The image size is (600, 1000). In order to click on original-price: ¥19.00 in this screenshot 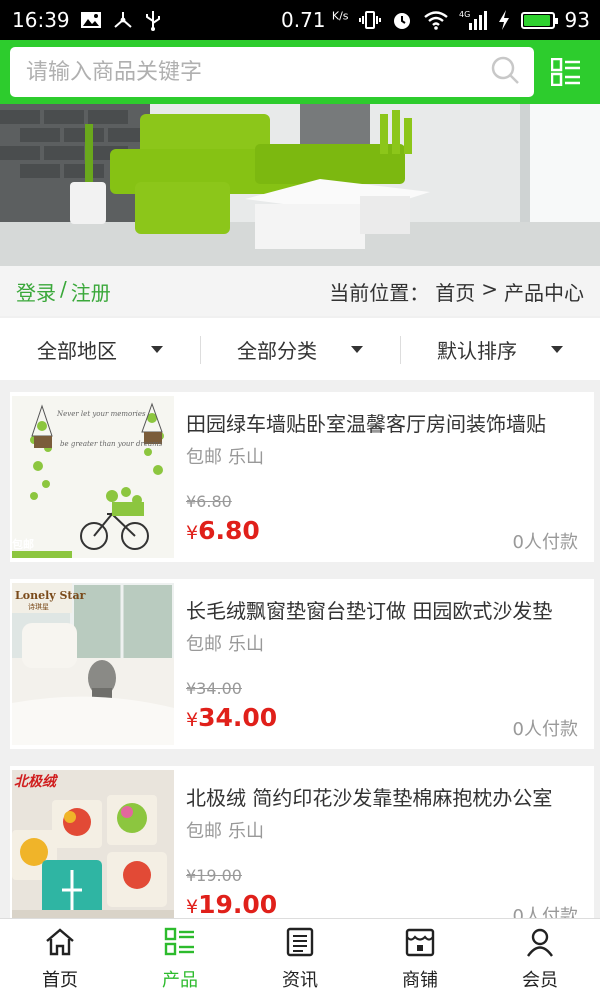, I will do `click(214, 875)`.